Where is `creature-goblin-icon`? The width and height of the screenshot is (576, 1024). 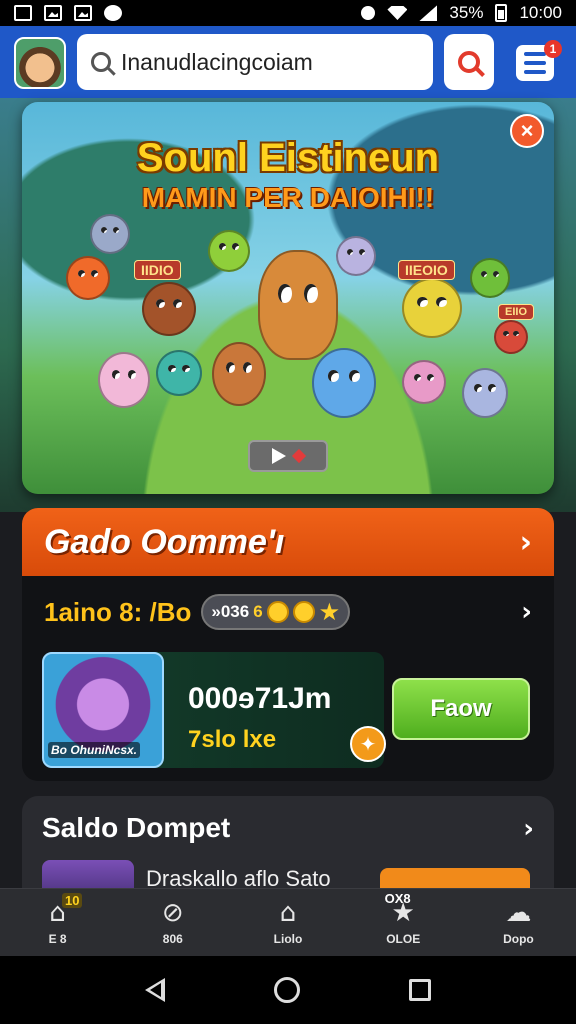 creature-goblin-icon is located at coordinates (490, 278).